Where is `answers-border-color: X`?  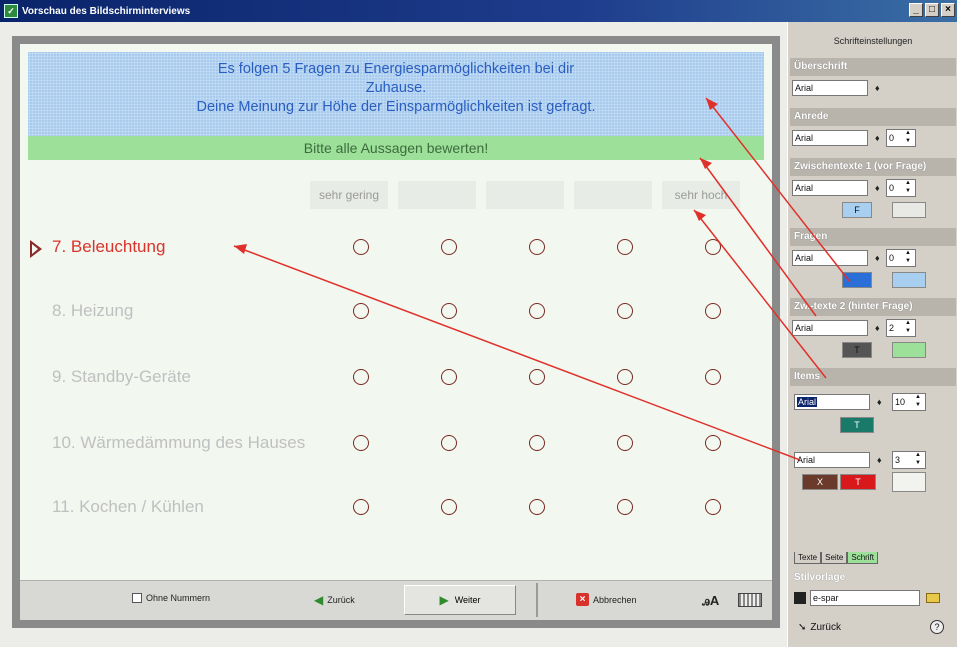
answers-border-color: X is located at coordinates (820, 482).